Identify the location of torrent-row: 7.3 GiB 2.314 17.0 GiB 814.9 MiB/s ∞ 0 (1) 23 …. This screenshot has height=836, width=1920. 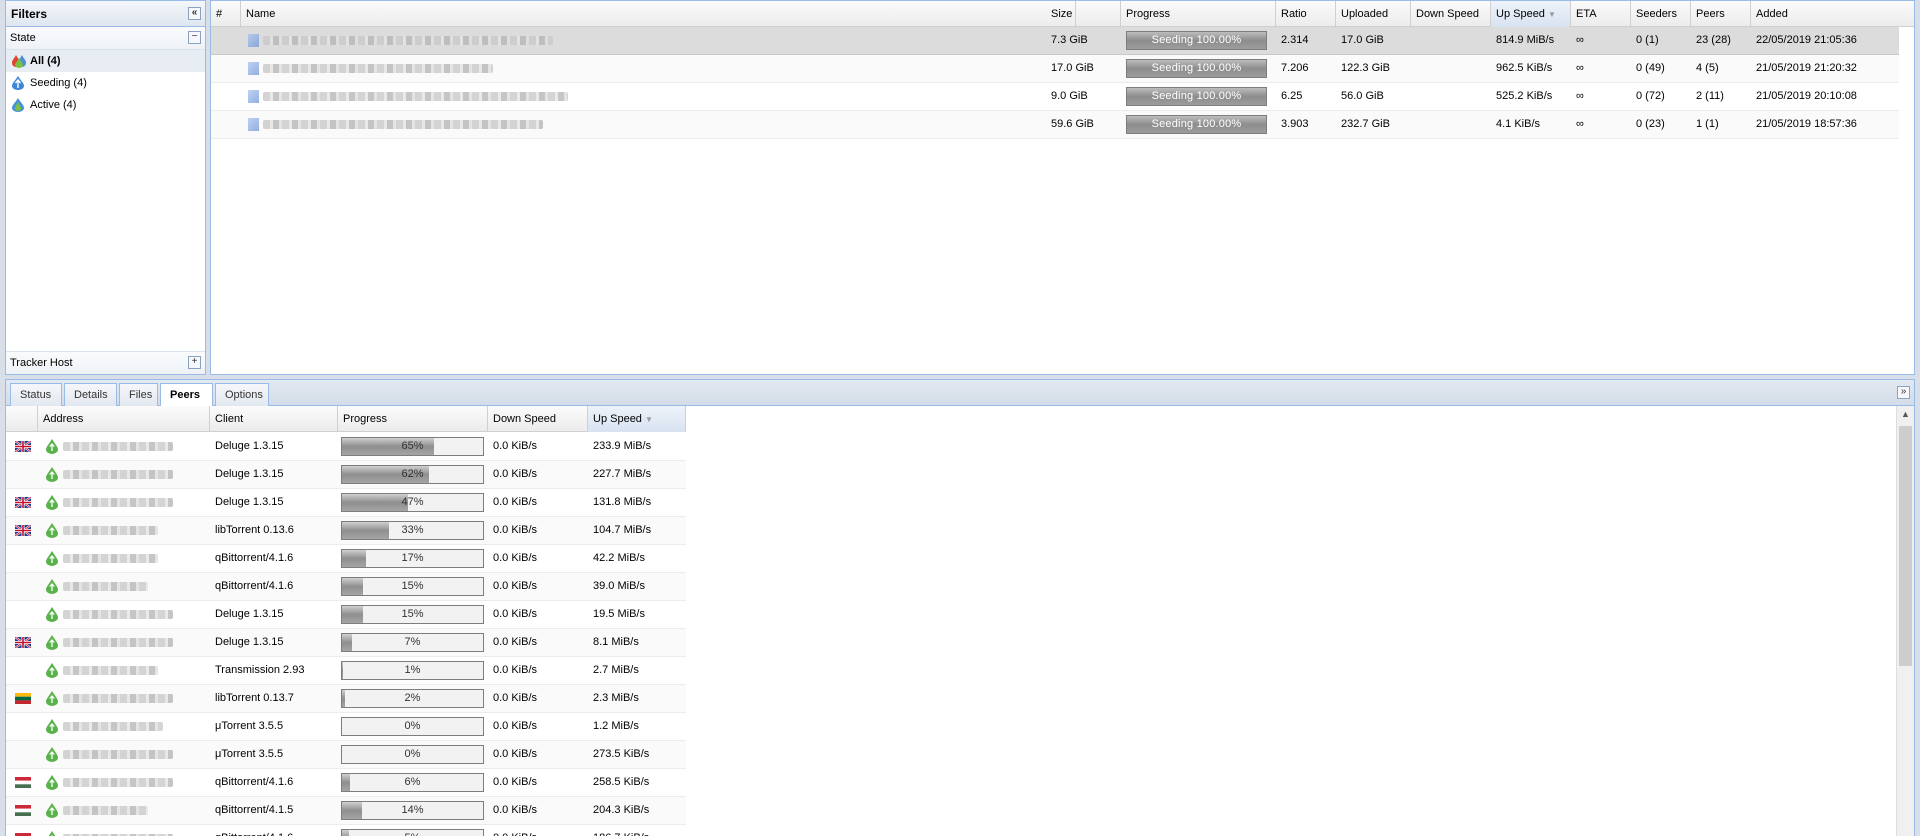
(1055, 41).